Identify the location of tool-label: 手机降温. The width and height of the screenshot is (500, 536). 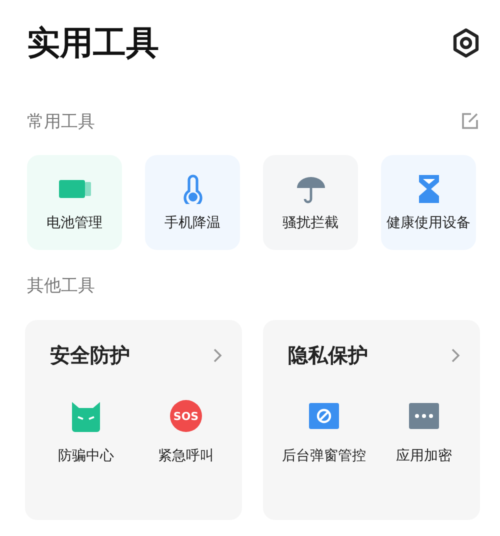
(192, 223).